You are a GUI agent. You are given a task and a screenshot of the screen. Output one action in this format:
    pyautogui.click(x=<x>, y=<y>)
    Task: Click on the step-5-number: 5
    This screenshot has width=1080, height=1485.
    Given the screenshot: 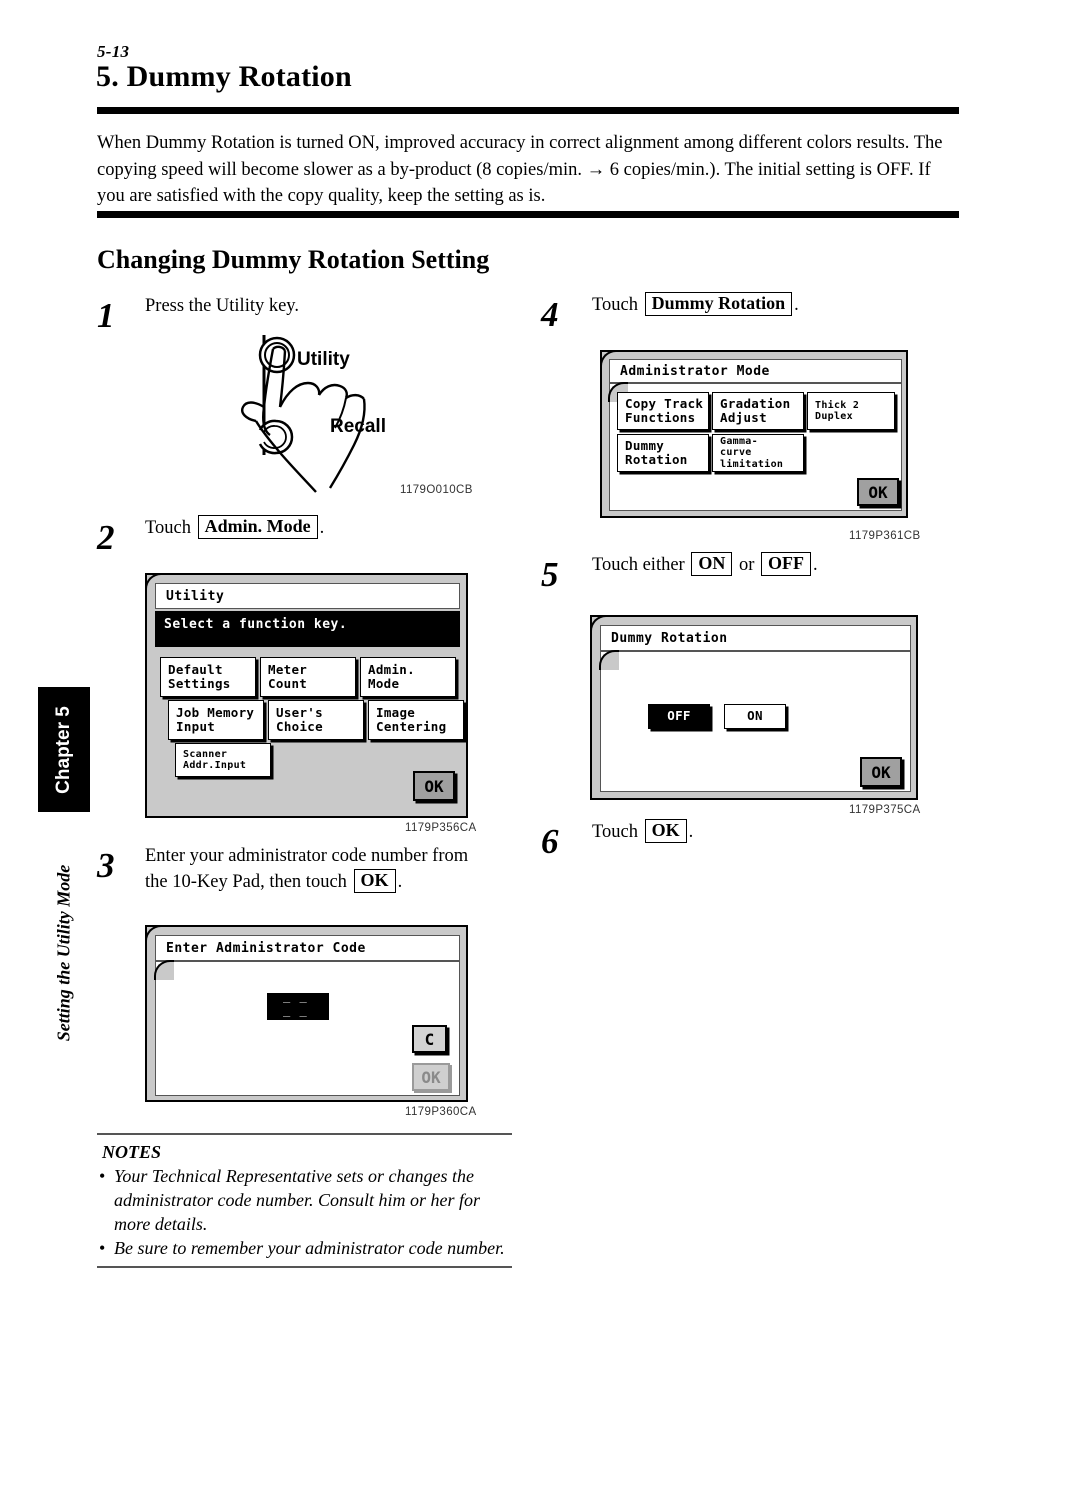 What is the action you would take?
    pyautogui.click(x=550, y=574)
    